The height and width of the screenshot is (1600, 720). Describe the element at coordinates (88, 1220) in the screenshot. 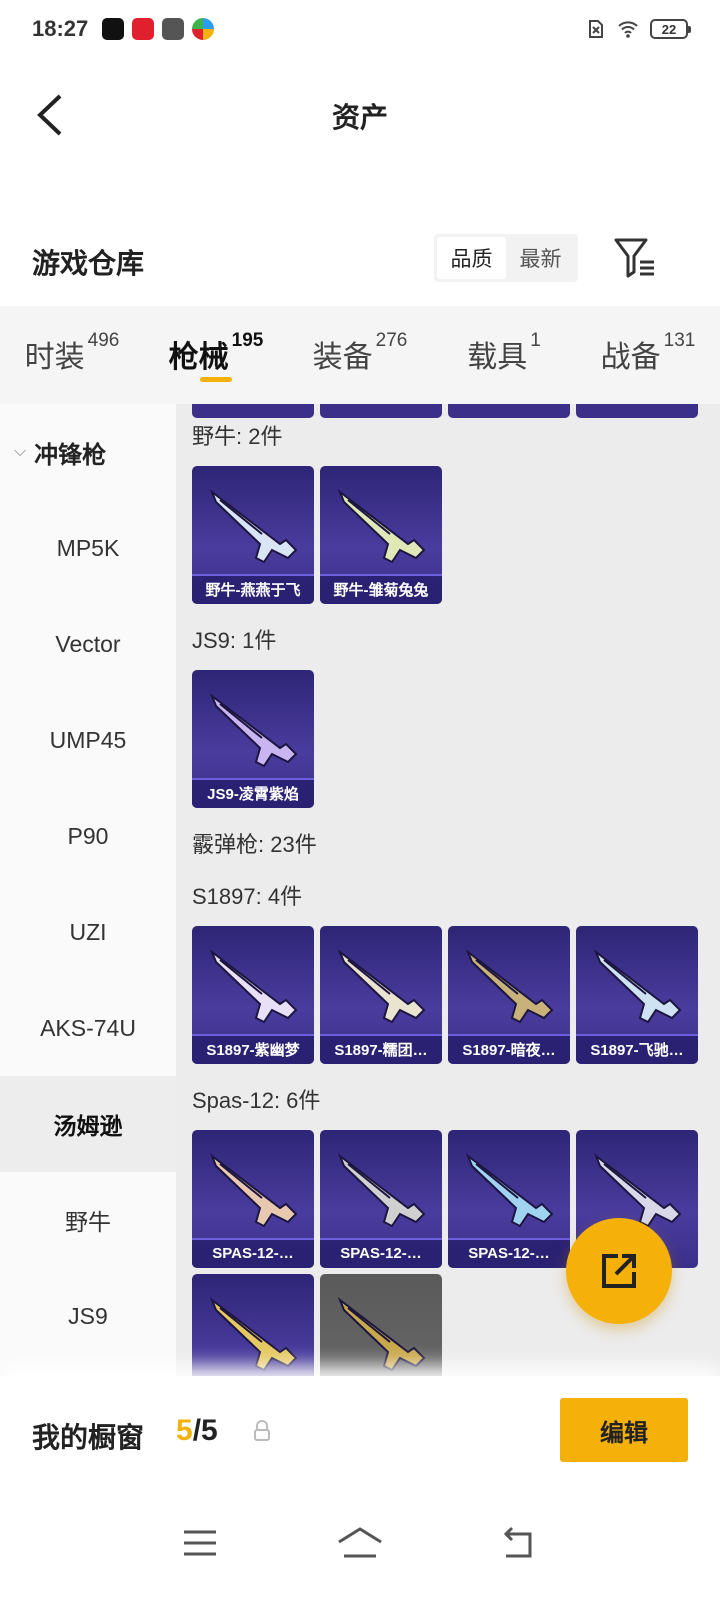

I see `sidebar-item-bizon: 野牛` at that location.